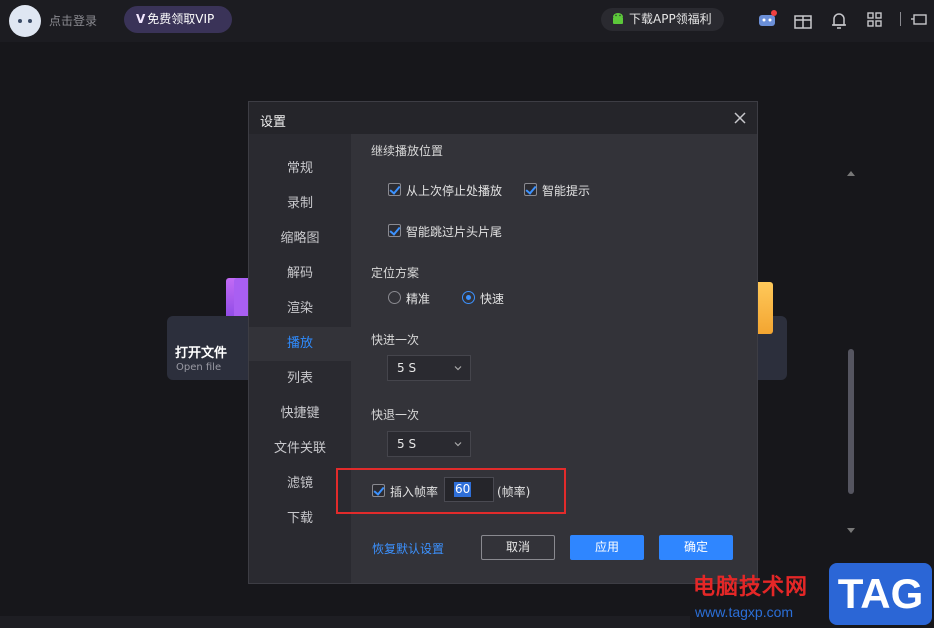 Image resolution: width=934 pixels, height=628 pixels. What do you see at coordinates (300, 239) in the screenshot?
I see `nav-item-thumbnail: 缩略图` at bounding box center [300, 239].